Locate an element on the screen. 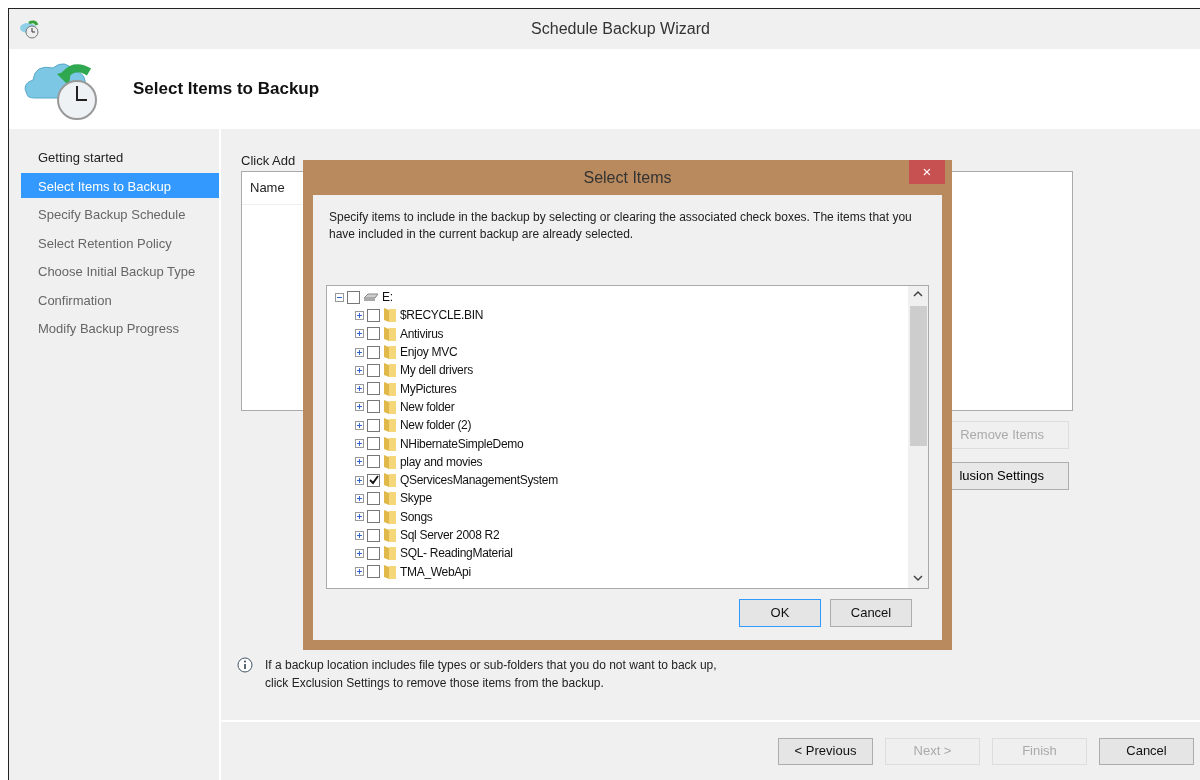 The image size is (1200, 780). wizard-step: Choose Initial Backup Type is located at coordinates (120, 270).